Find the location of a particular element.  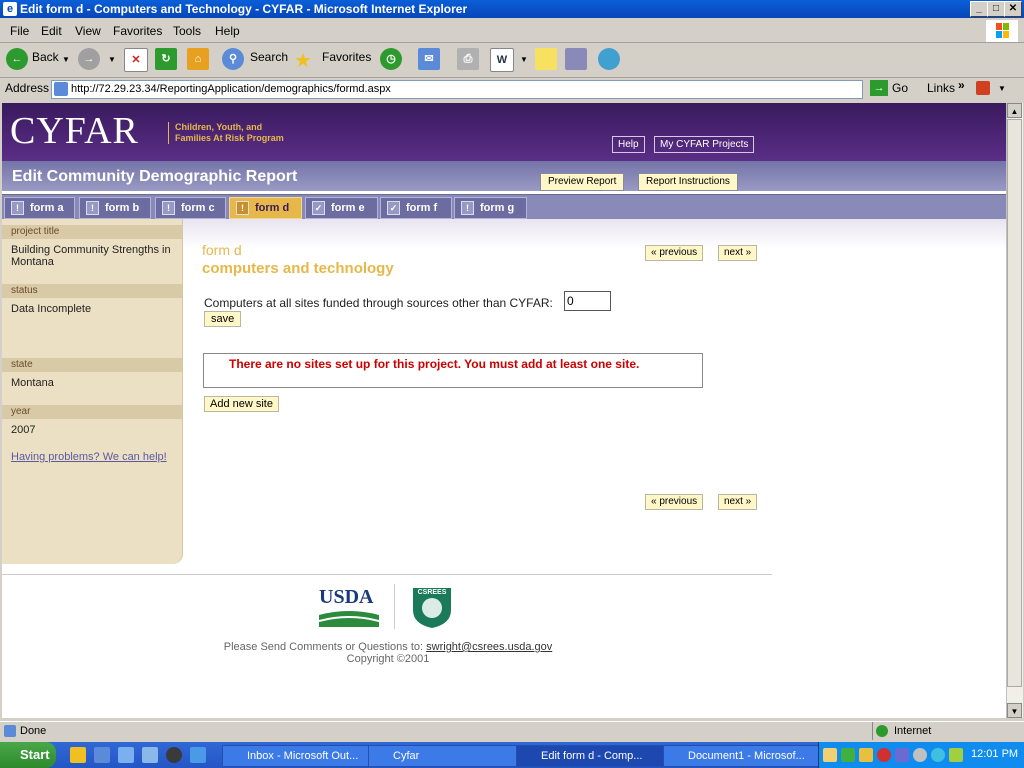

quicklaunch-ie3-icon is located at coordinates (198, 755).